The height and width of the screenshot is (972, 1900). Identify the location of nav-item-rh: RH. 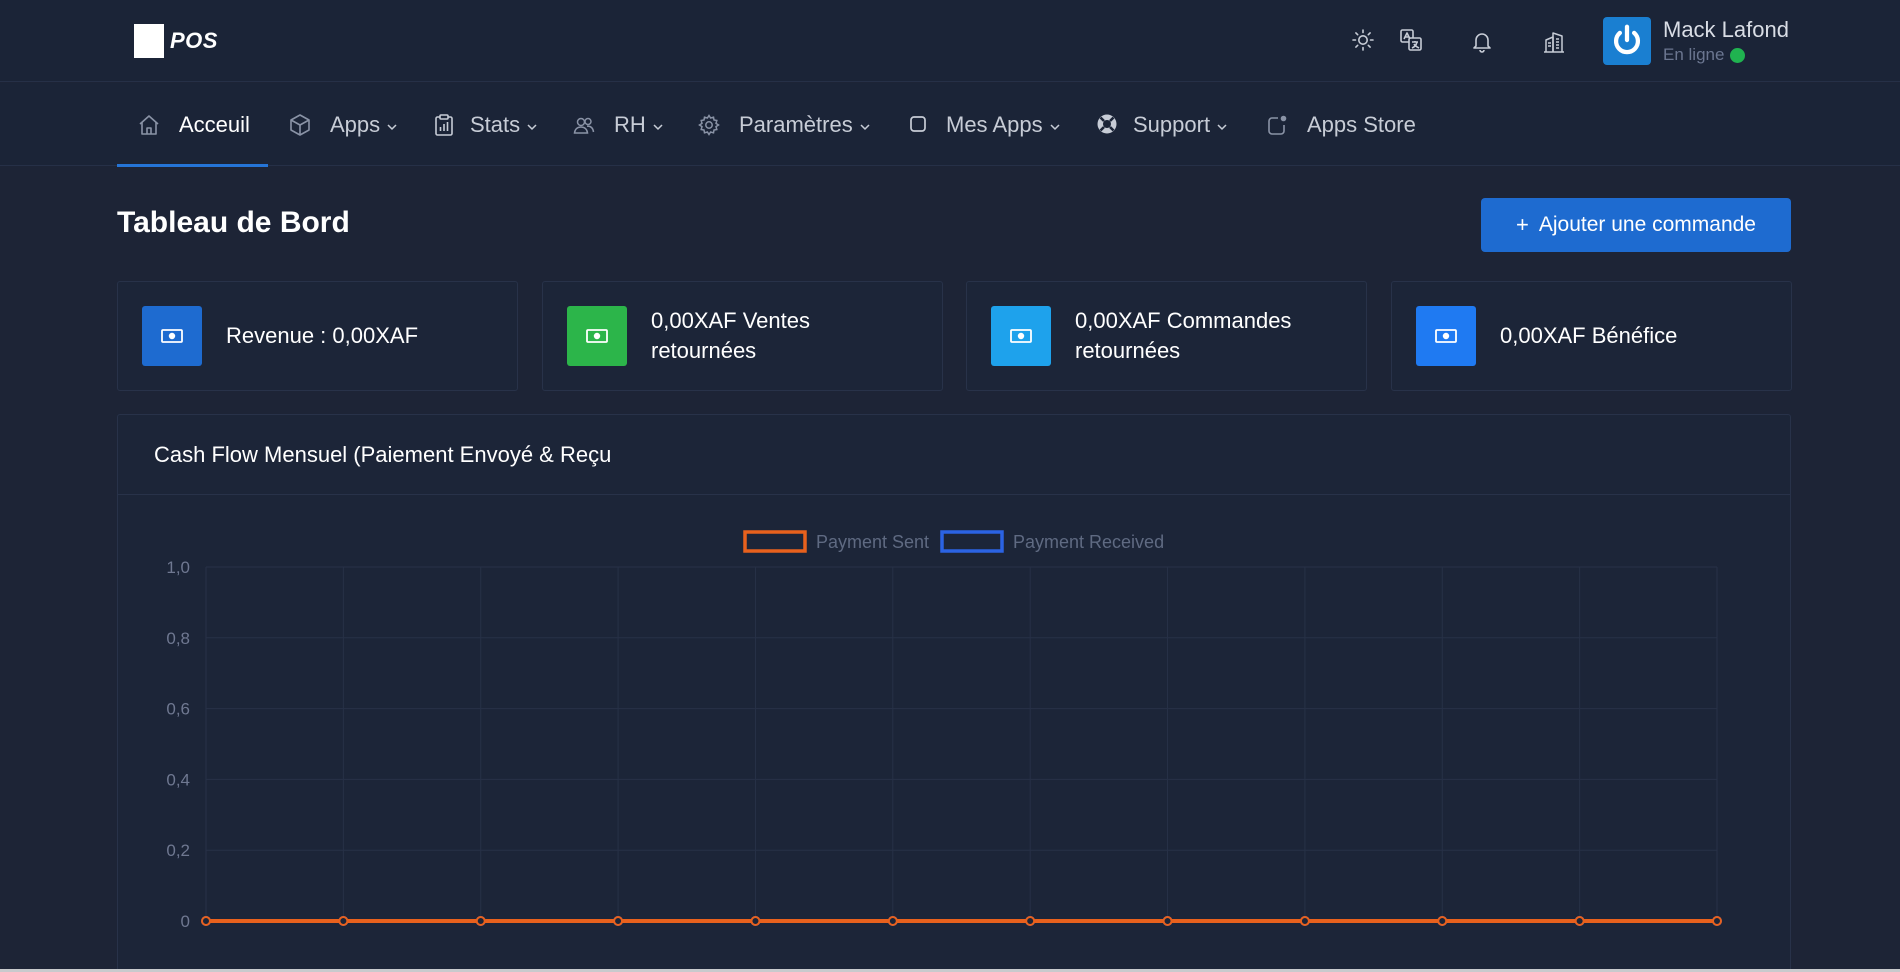
(618, 124).